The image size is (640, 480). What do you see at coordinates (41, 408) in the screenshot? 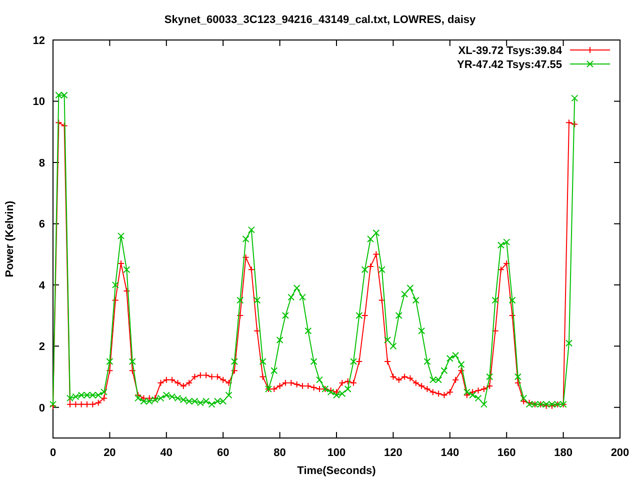
I see `y-tick-label: 0` at bounding box center [41, 408].